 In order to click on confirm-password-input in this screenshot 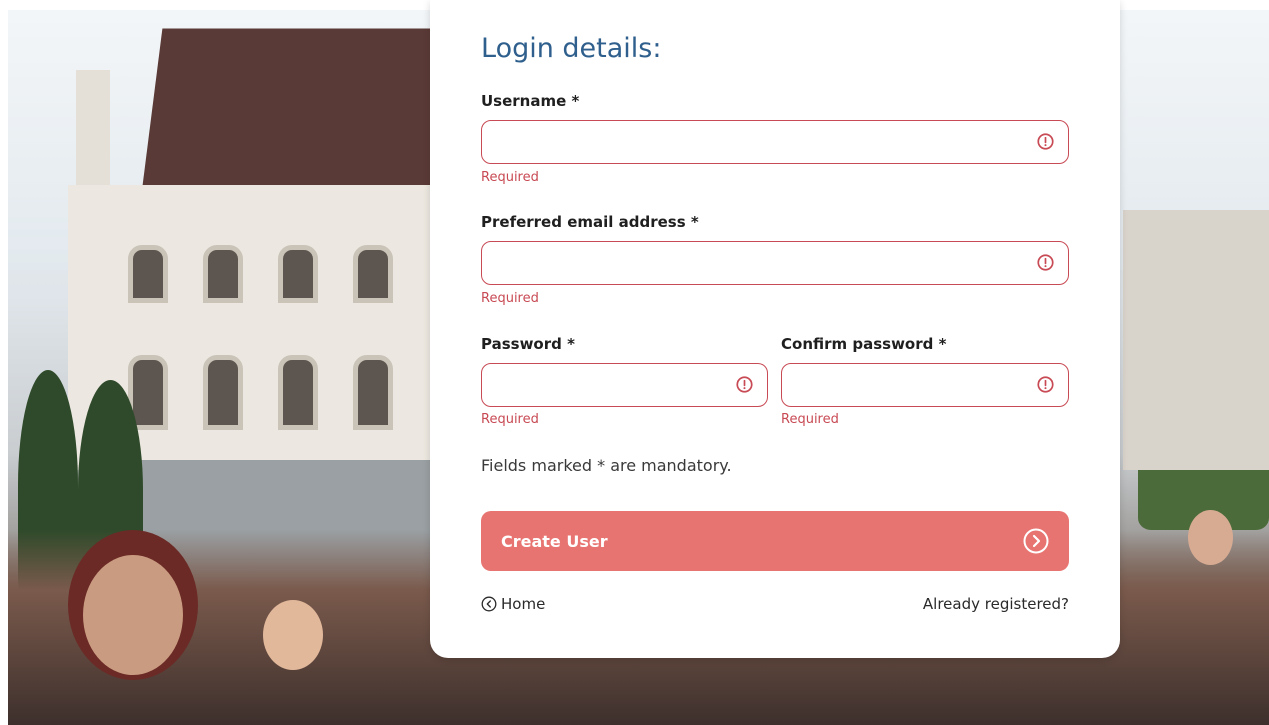, I will do `click(914, 385)`.